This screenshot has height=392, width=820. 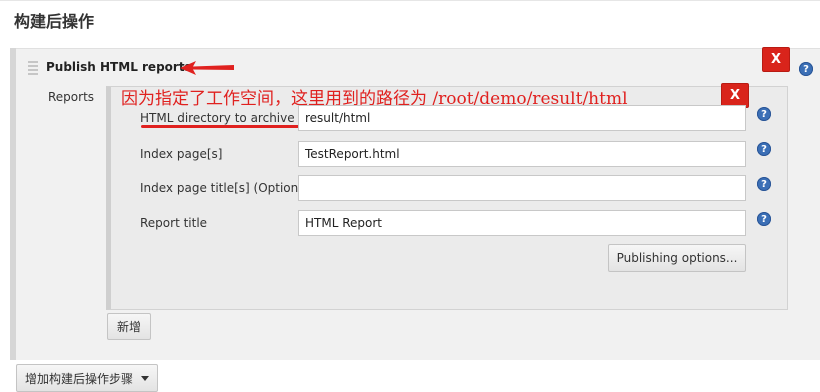 I want to click on reports-label: Reports, so click(x=71, y=97).